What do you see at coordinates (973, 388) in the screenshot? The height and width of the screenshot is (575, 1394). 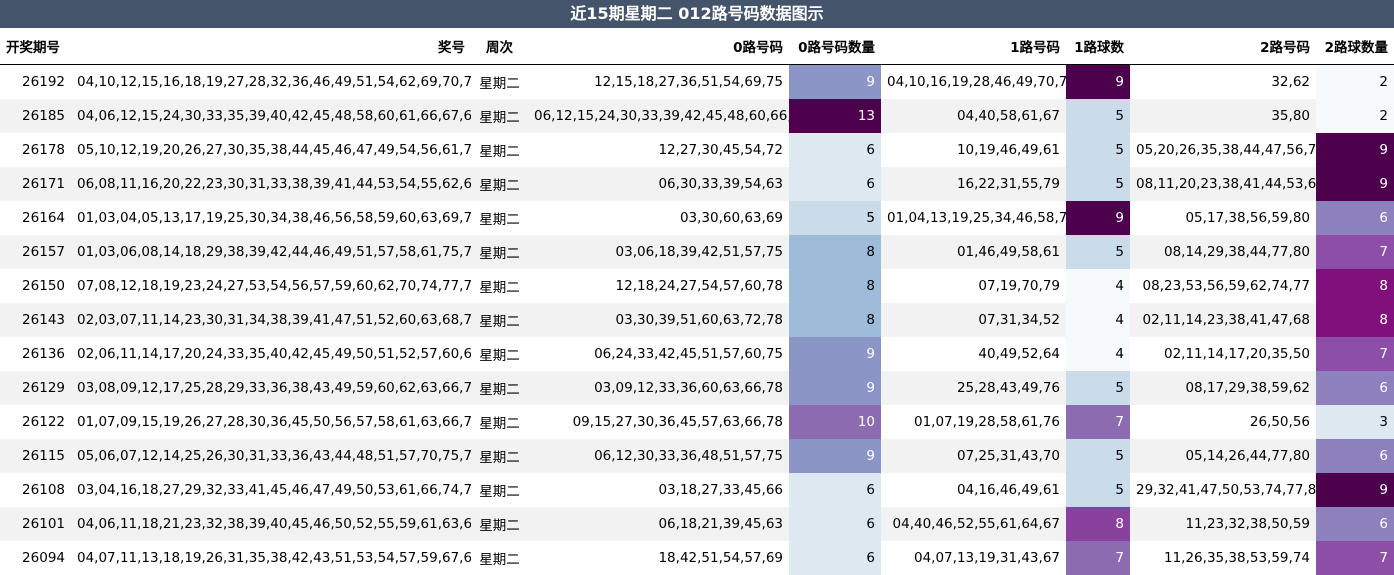 I see `cell-route1-numbers: 25,28,43,49,76` at bounding box center [973, 388].